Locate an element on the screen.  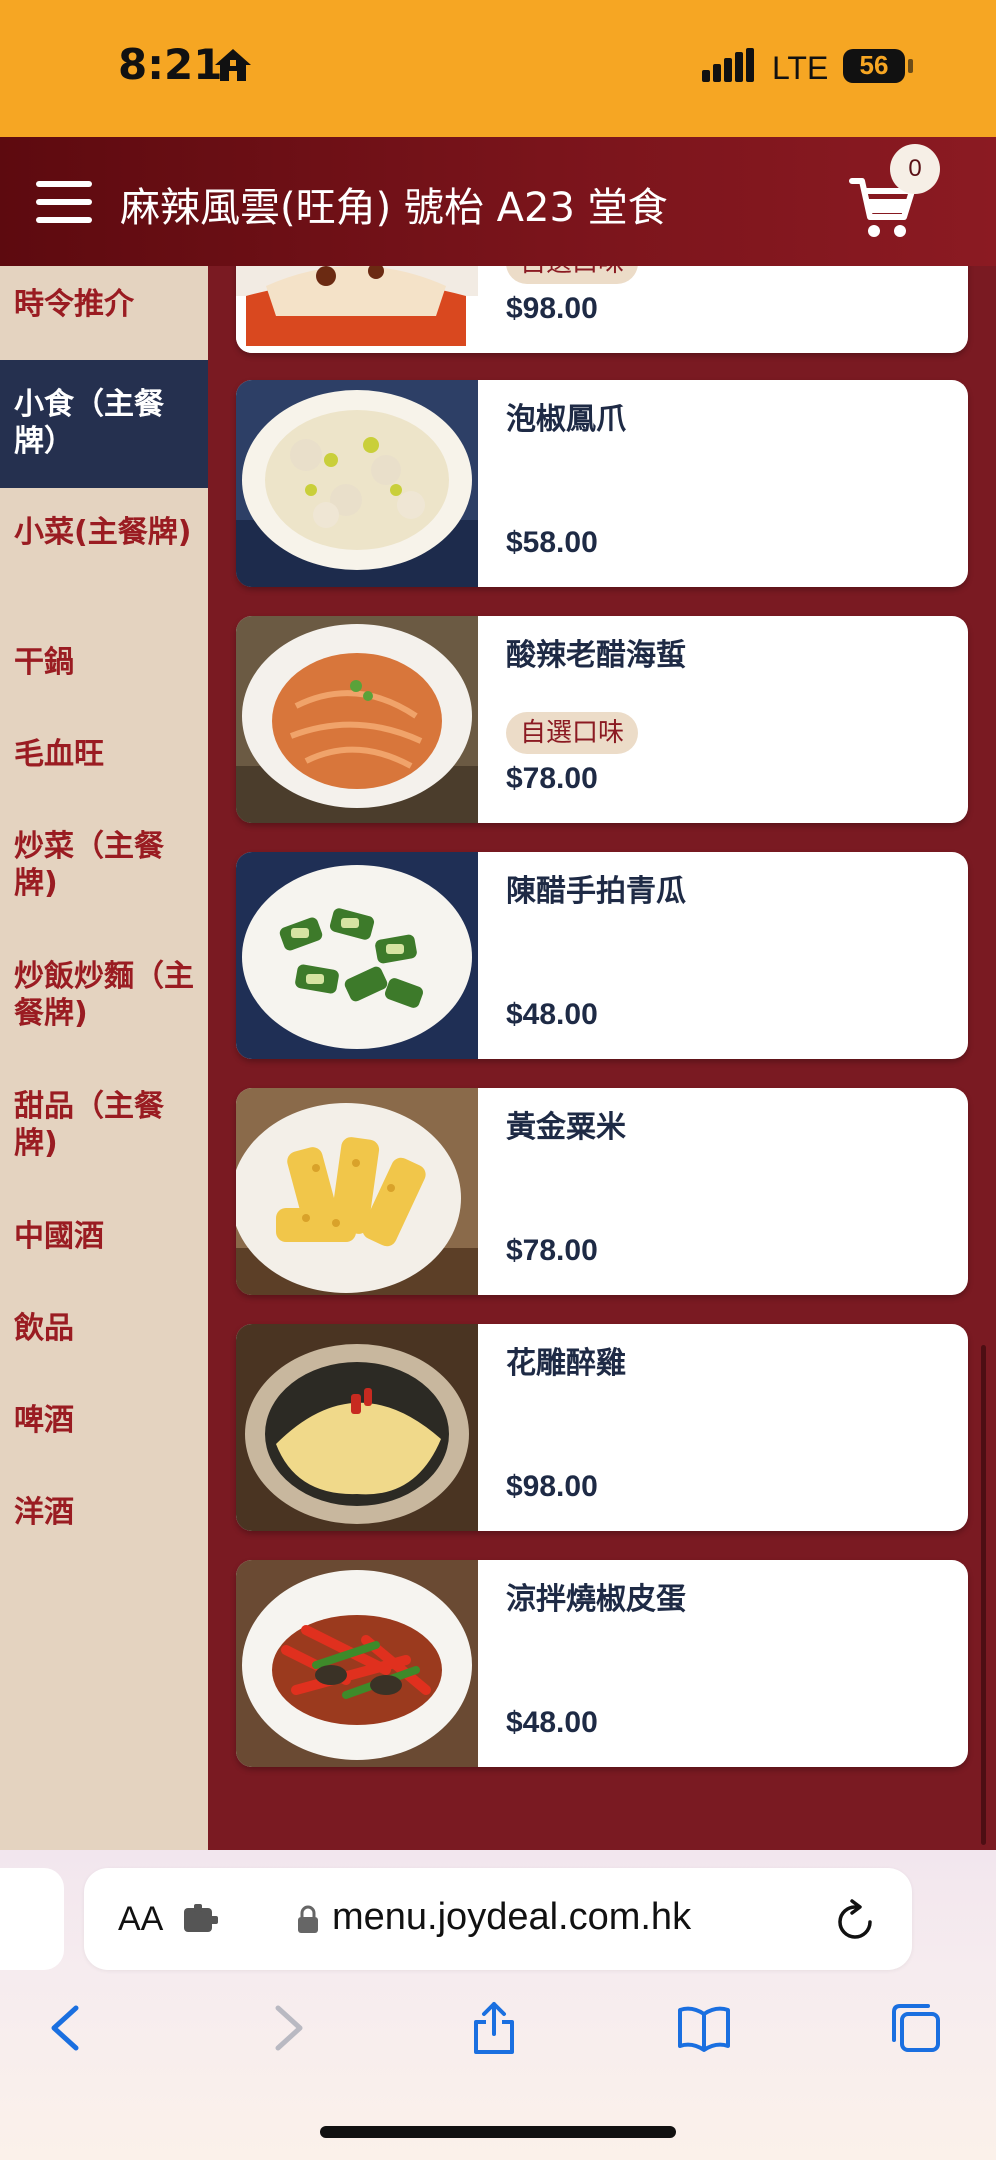
status-bar: 8:21 LTE 56 is located at coordinates (498, 68).